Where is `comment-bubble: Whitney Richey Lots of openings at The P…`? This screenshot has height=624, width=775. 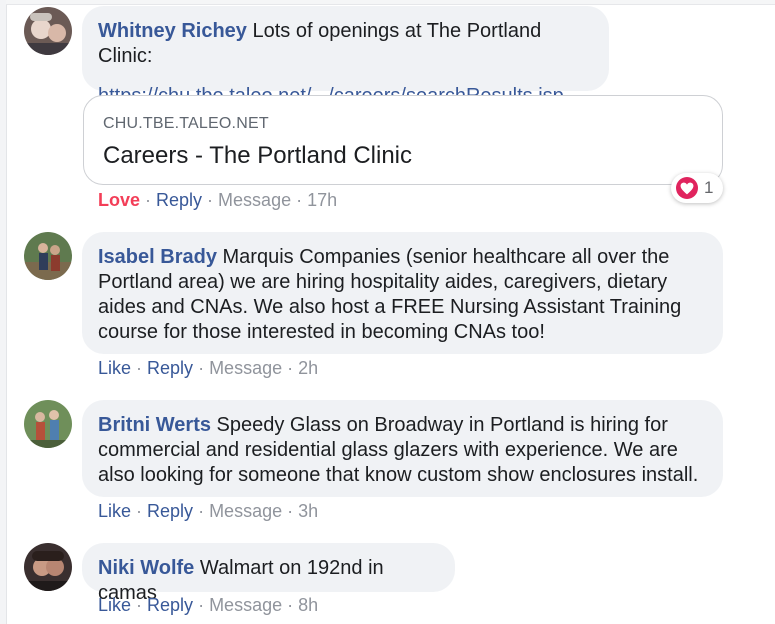
comment-bubble: Whitney Richey Lots of openings at The P… is located at coordinates (345, 56).